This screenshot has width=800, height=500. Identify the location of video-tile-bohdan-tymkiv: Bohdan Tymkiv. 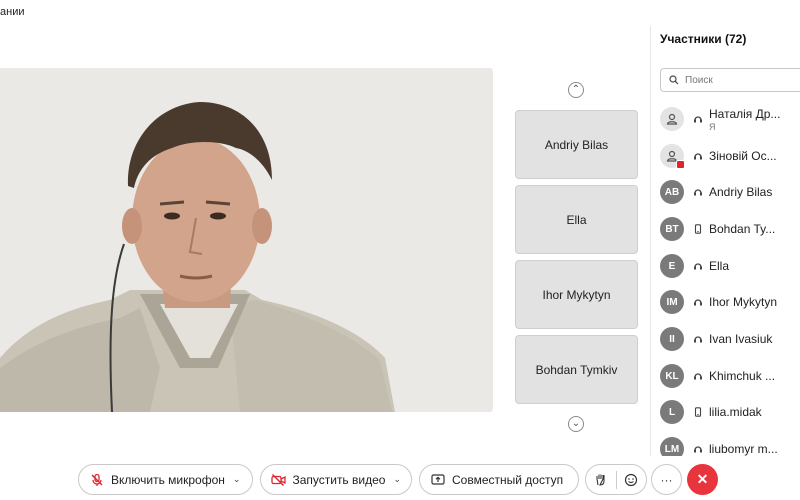
(576, 369).